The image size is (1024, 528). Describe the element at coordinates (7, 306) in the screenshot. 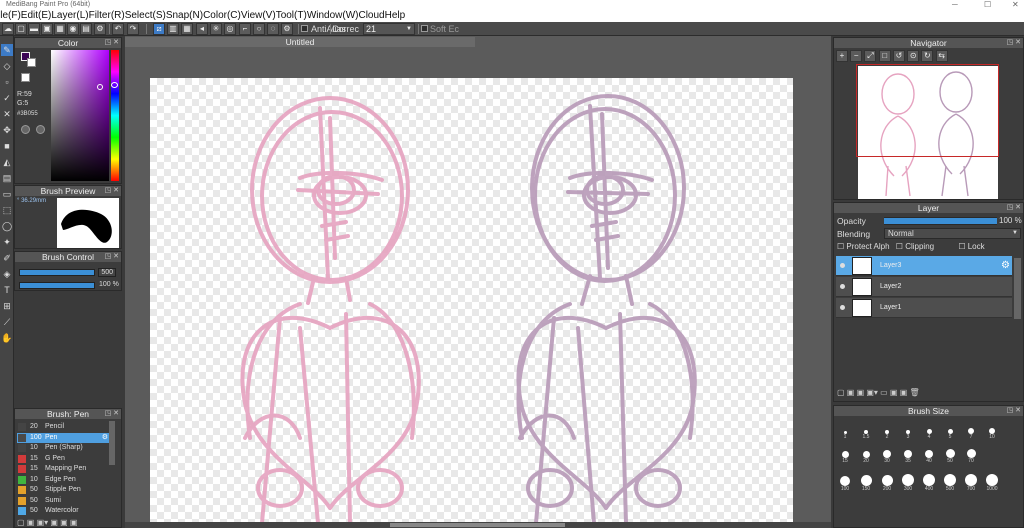

I see `operation-tool-icon: ⊞` at that location.